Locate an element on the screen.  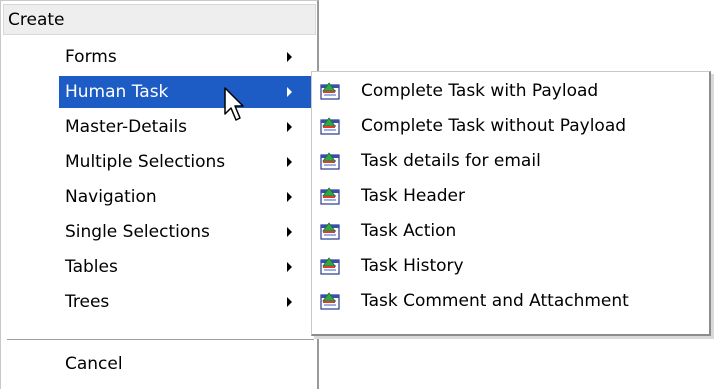
submenu-item-complete-task-without-payload: Complete Task without Payload is located at coordinates (510, 126).